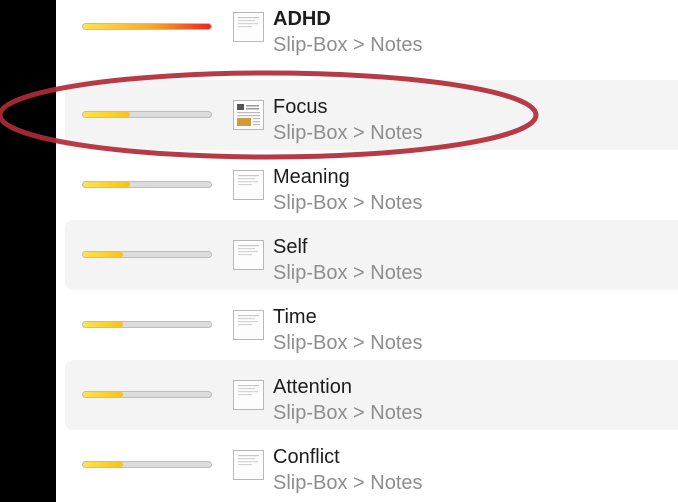 The width and height of the screenshot is (678, 502). I want to click on result-title: Focus, so click(300, 107).